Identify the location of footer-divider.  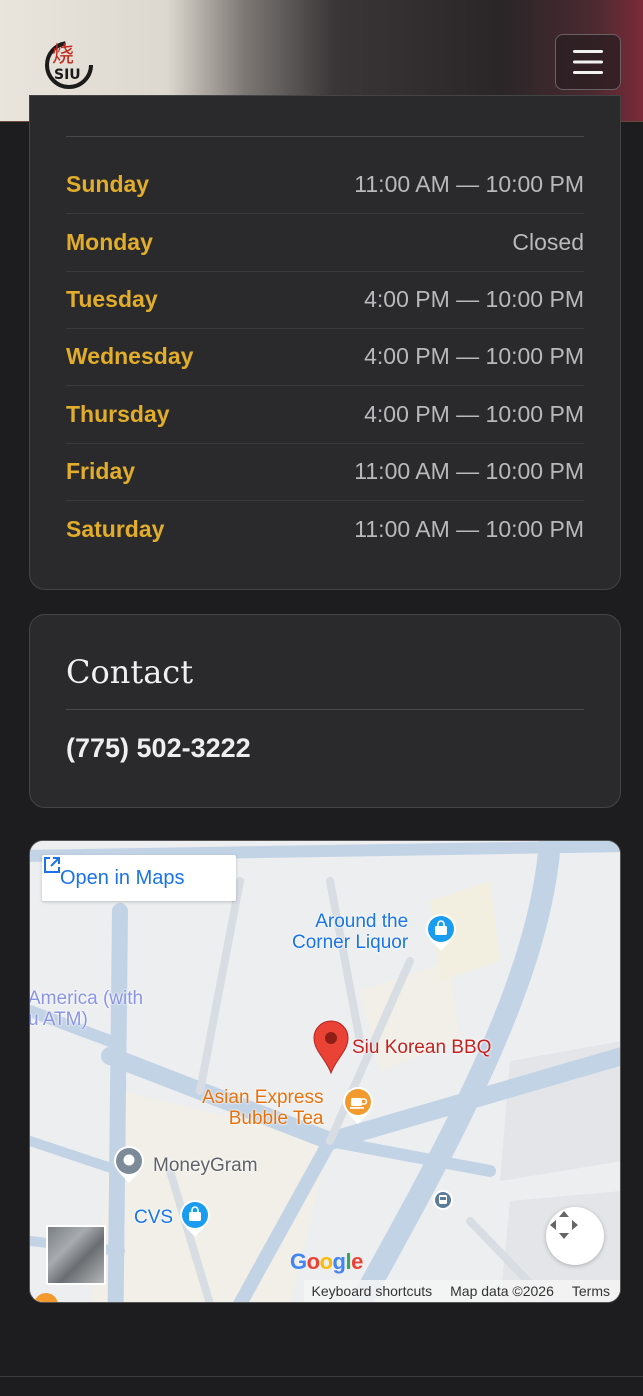
(321, 1376).